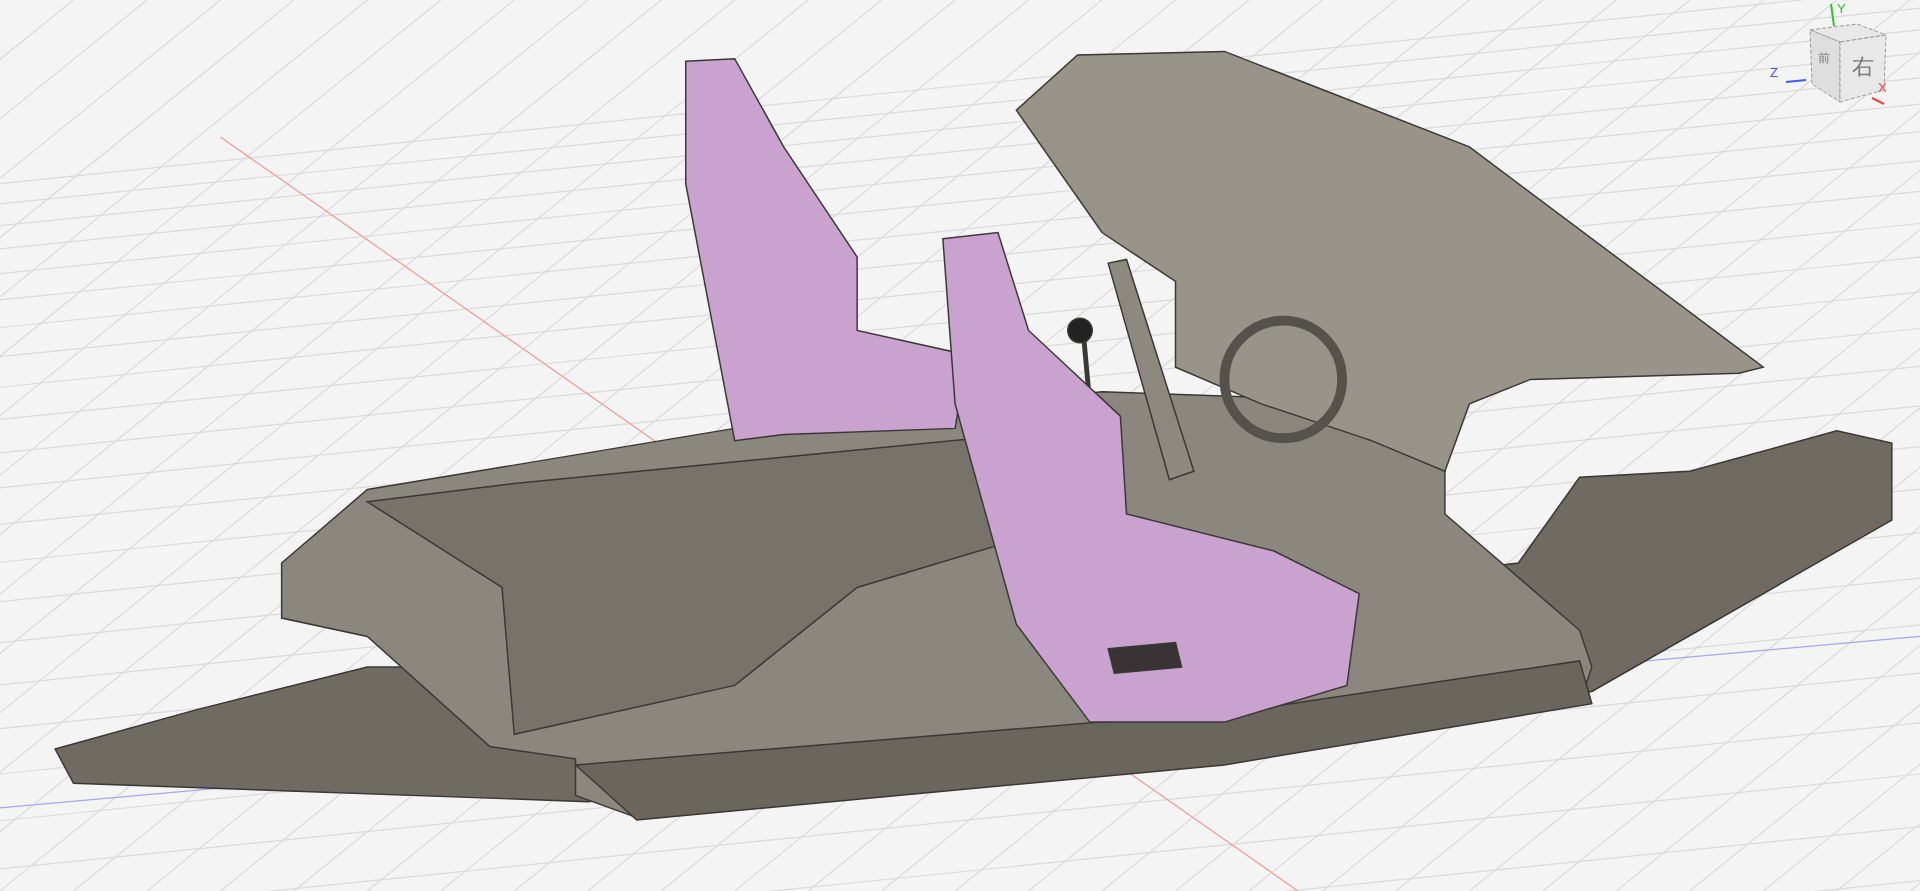 This screenshot has width=1920, height=891. What do you see at coordinates (1774, 72) in the screenshot?
I see `axis-label: Z` at bounding box center [1774, 72].